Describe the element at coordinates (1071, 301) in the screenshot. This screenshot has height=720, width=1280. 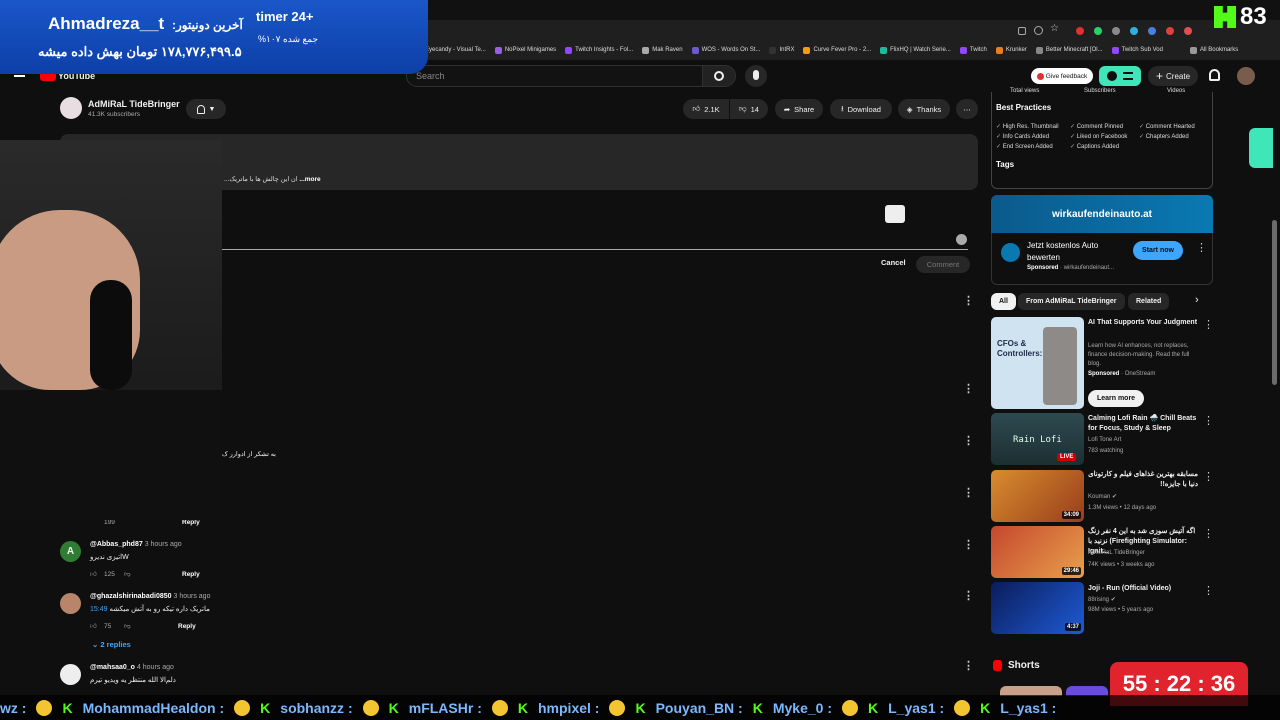
I see `chip-from-channel: From AdMiRaL TideBringer` at that location.